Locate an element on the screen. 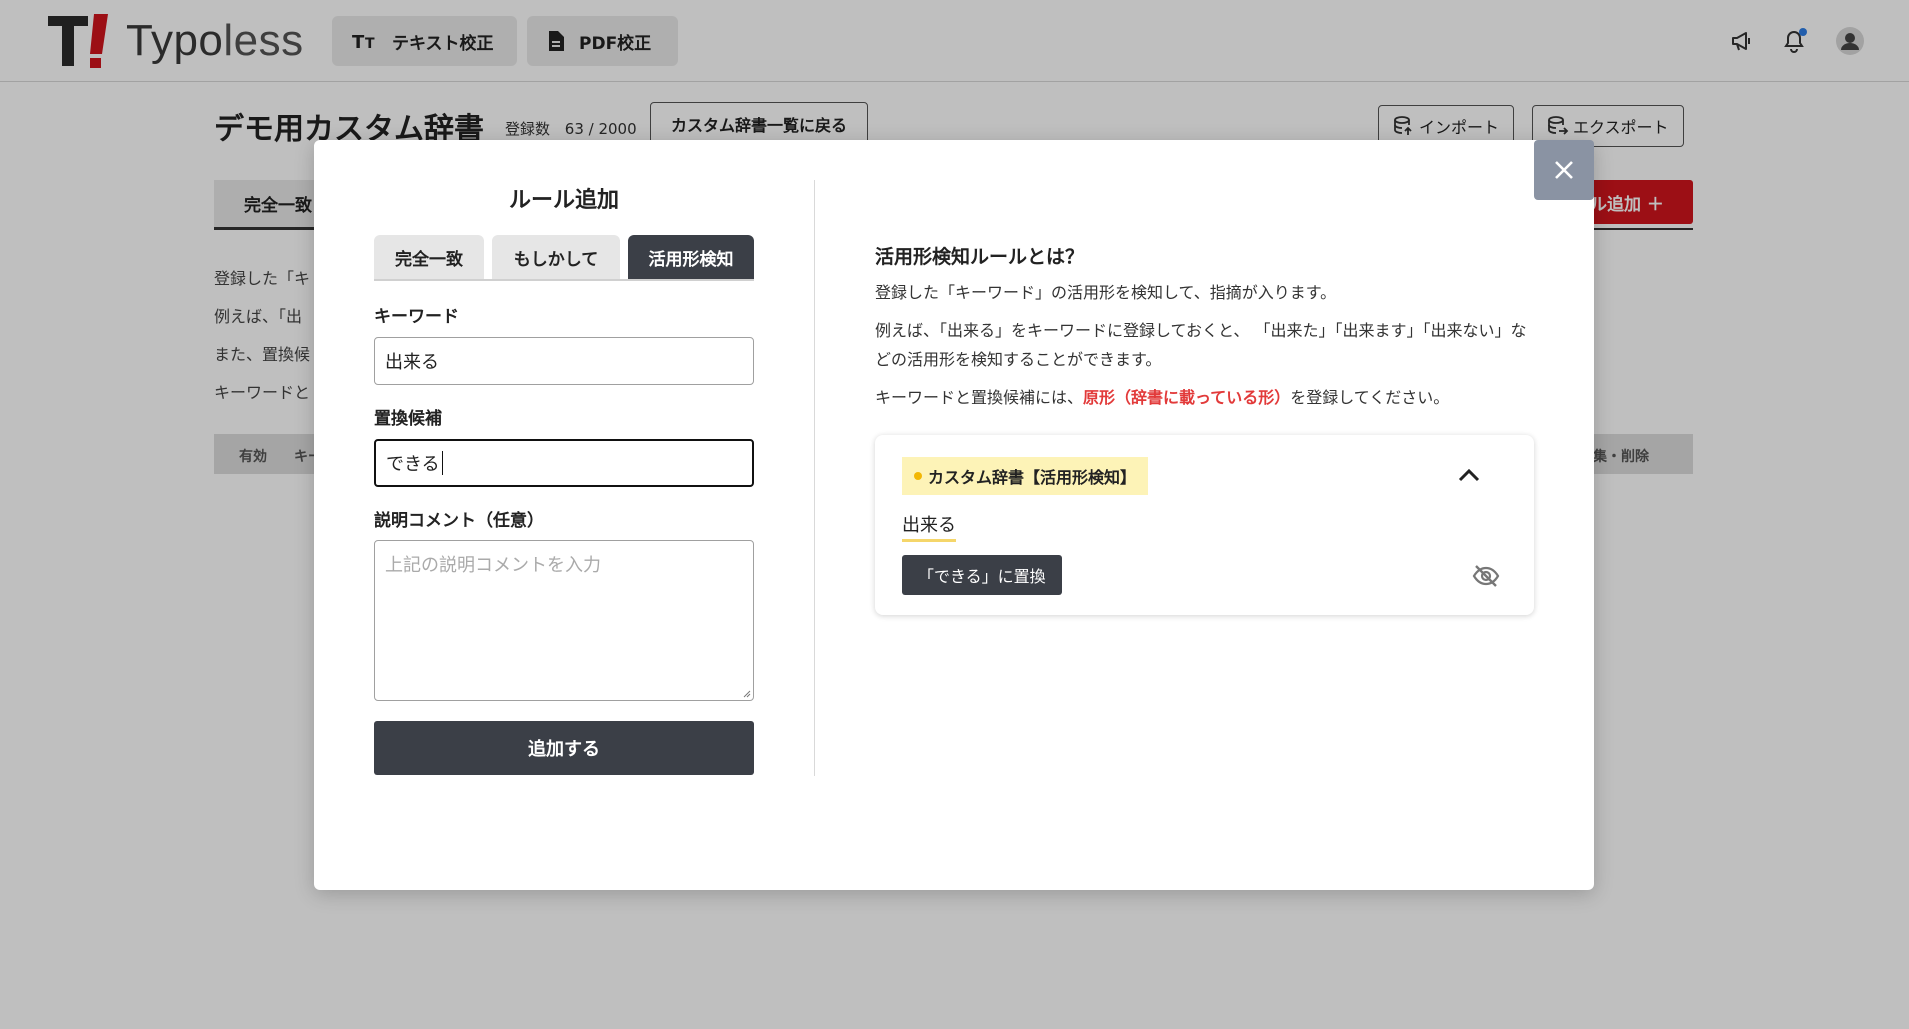 The width and height of the screenshot is (1909, 1029). card-replace-button: 「できる」に置換 is located at coordinates (982, 575).